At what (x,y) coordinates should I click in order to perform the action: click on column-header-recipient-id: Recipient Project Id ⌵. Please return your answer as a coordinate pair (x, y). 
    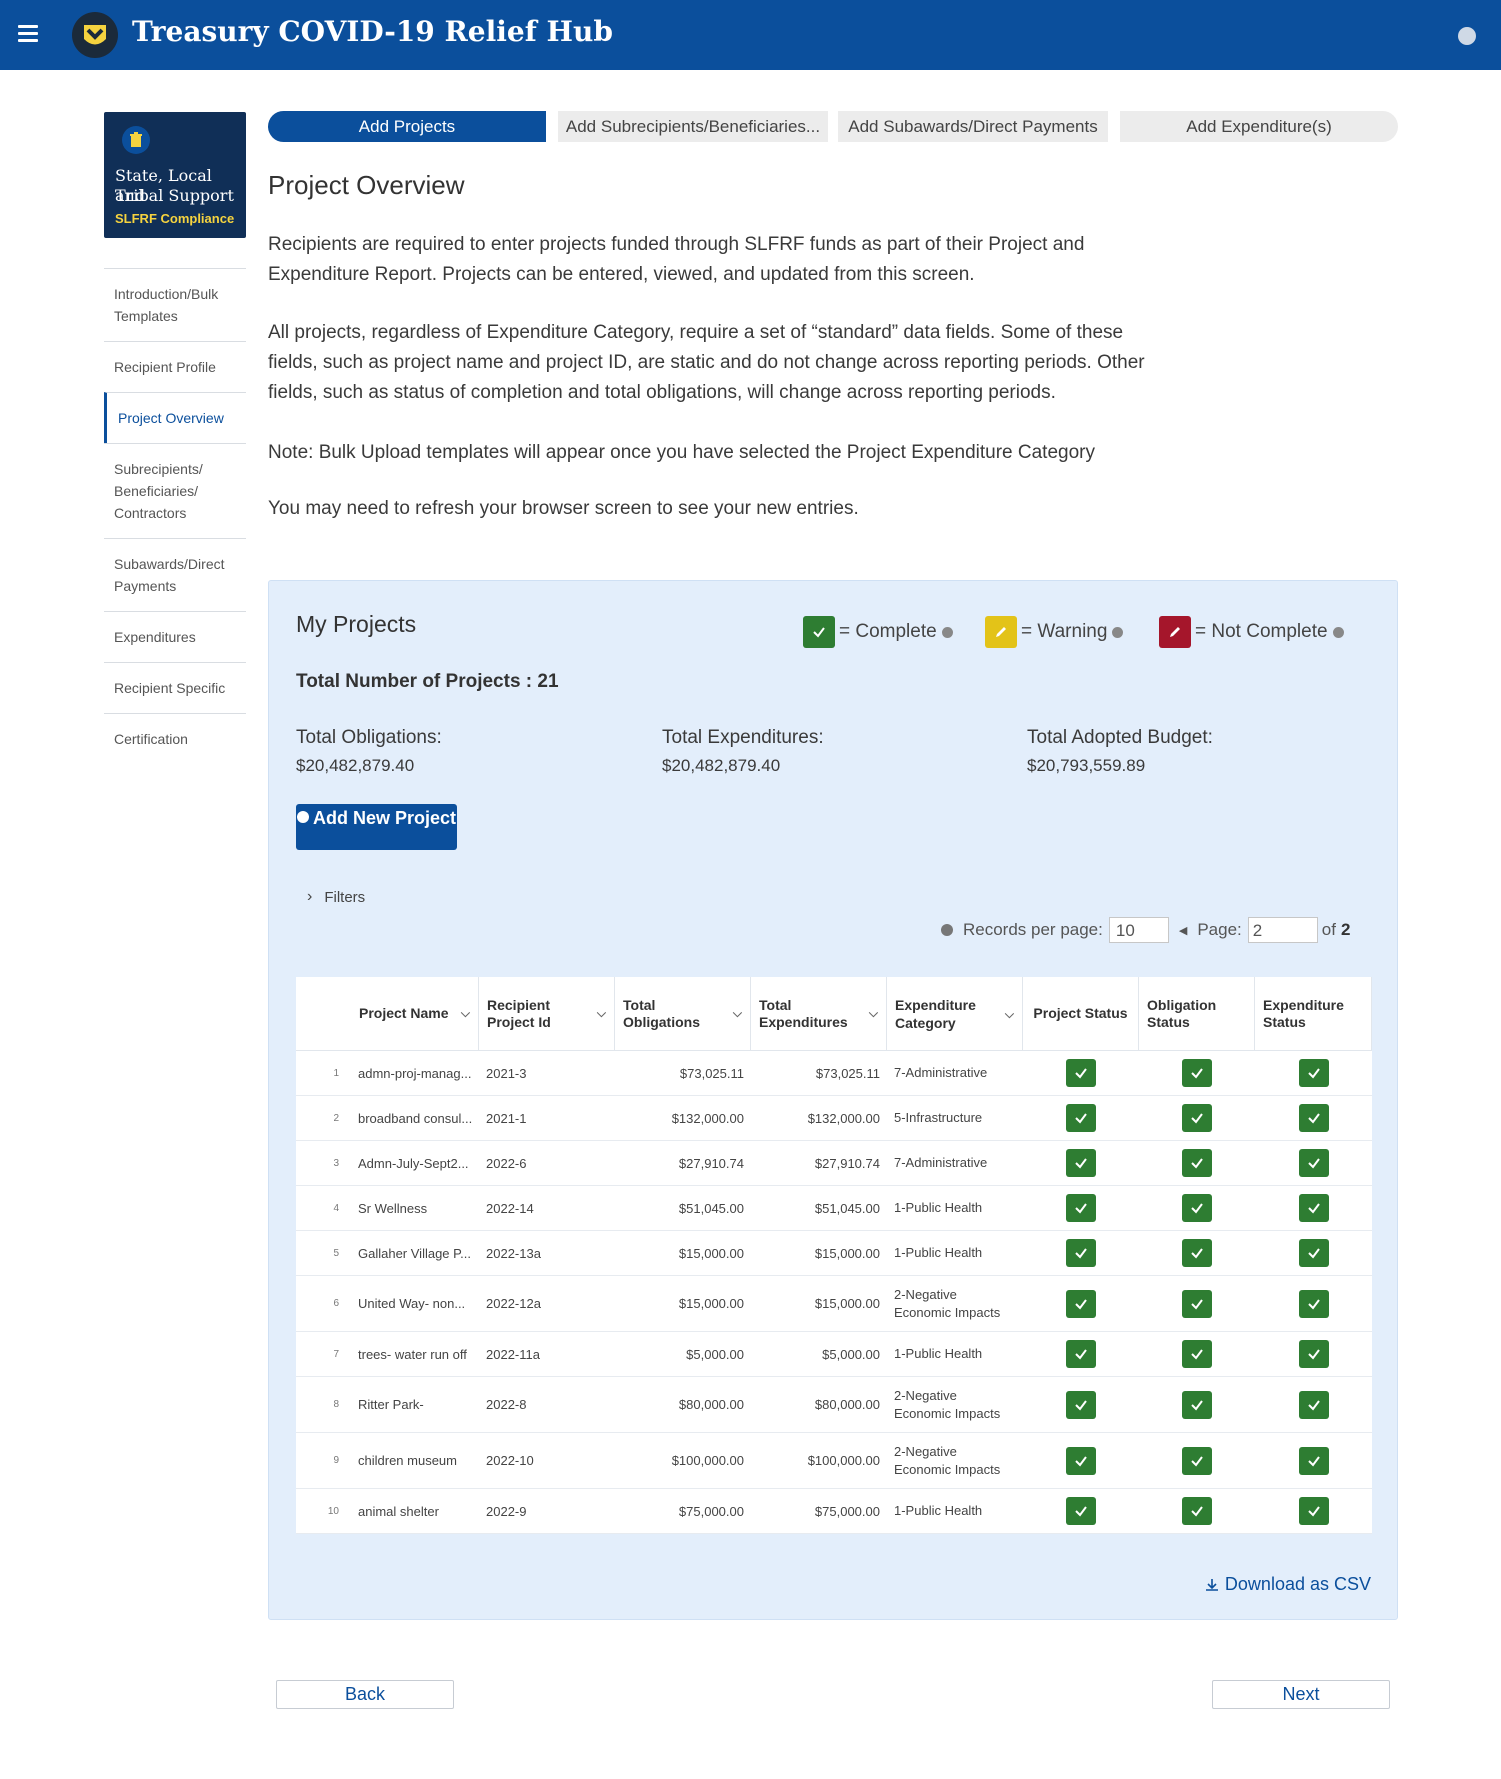
    Looking at the image, I should click on (547, 1013).